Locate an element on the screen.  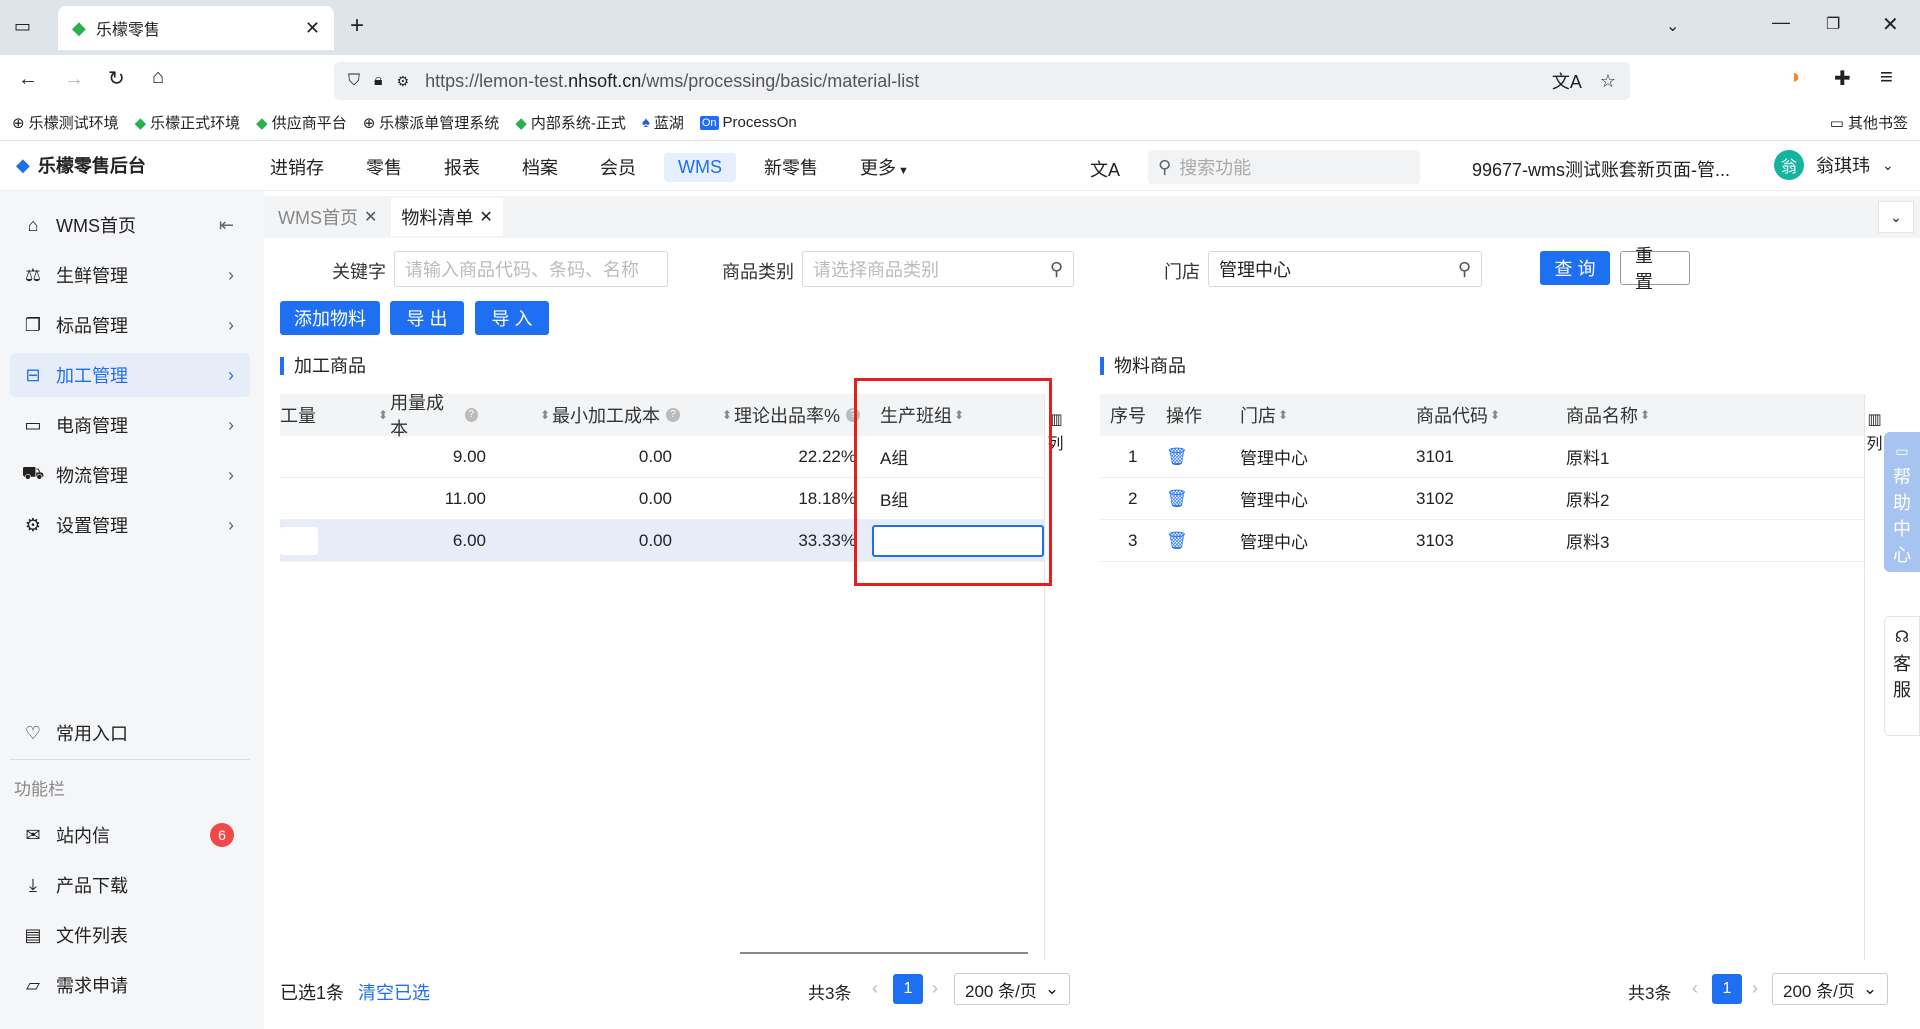
clear-selection-link: 清空已选 is located at coordinates (394, 992).